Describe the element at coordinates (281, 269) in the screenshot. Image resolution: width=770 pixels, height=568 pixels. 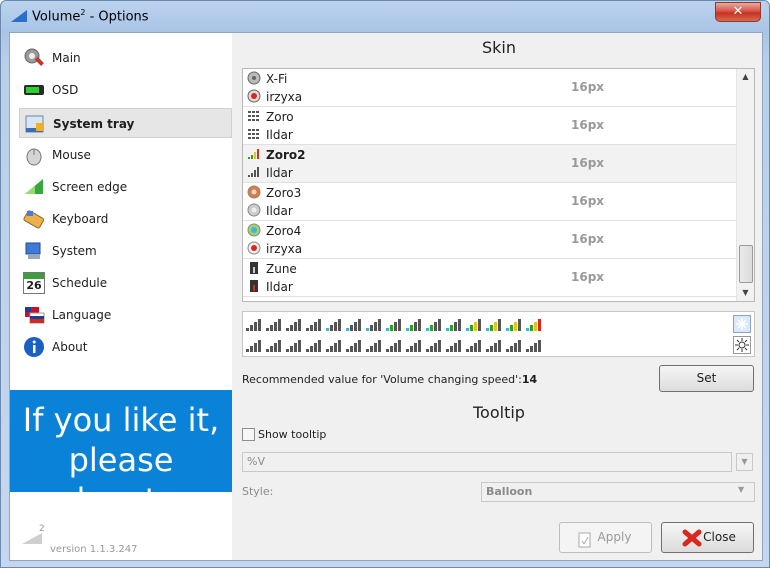
I see `skin-name: Zune` at that location.